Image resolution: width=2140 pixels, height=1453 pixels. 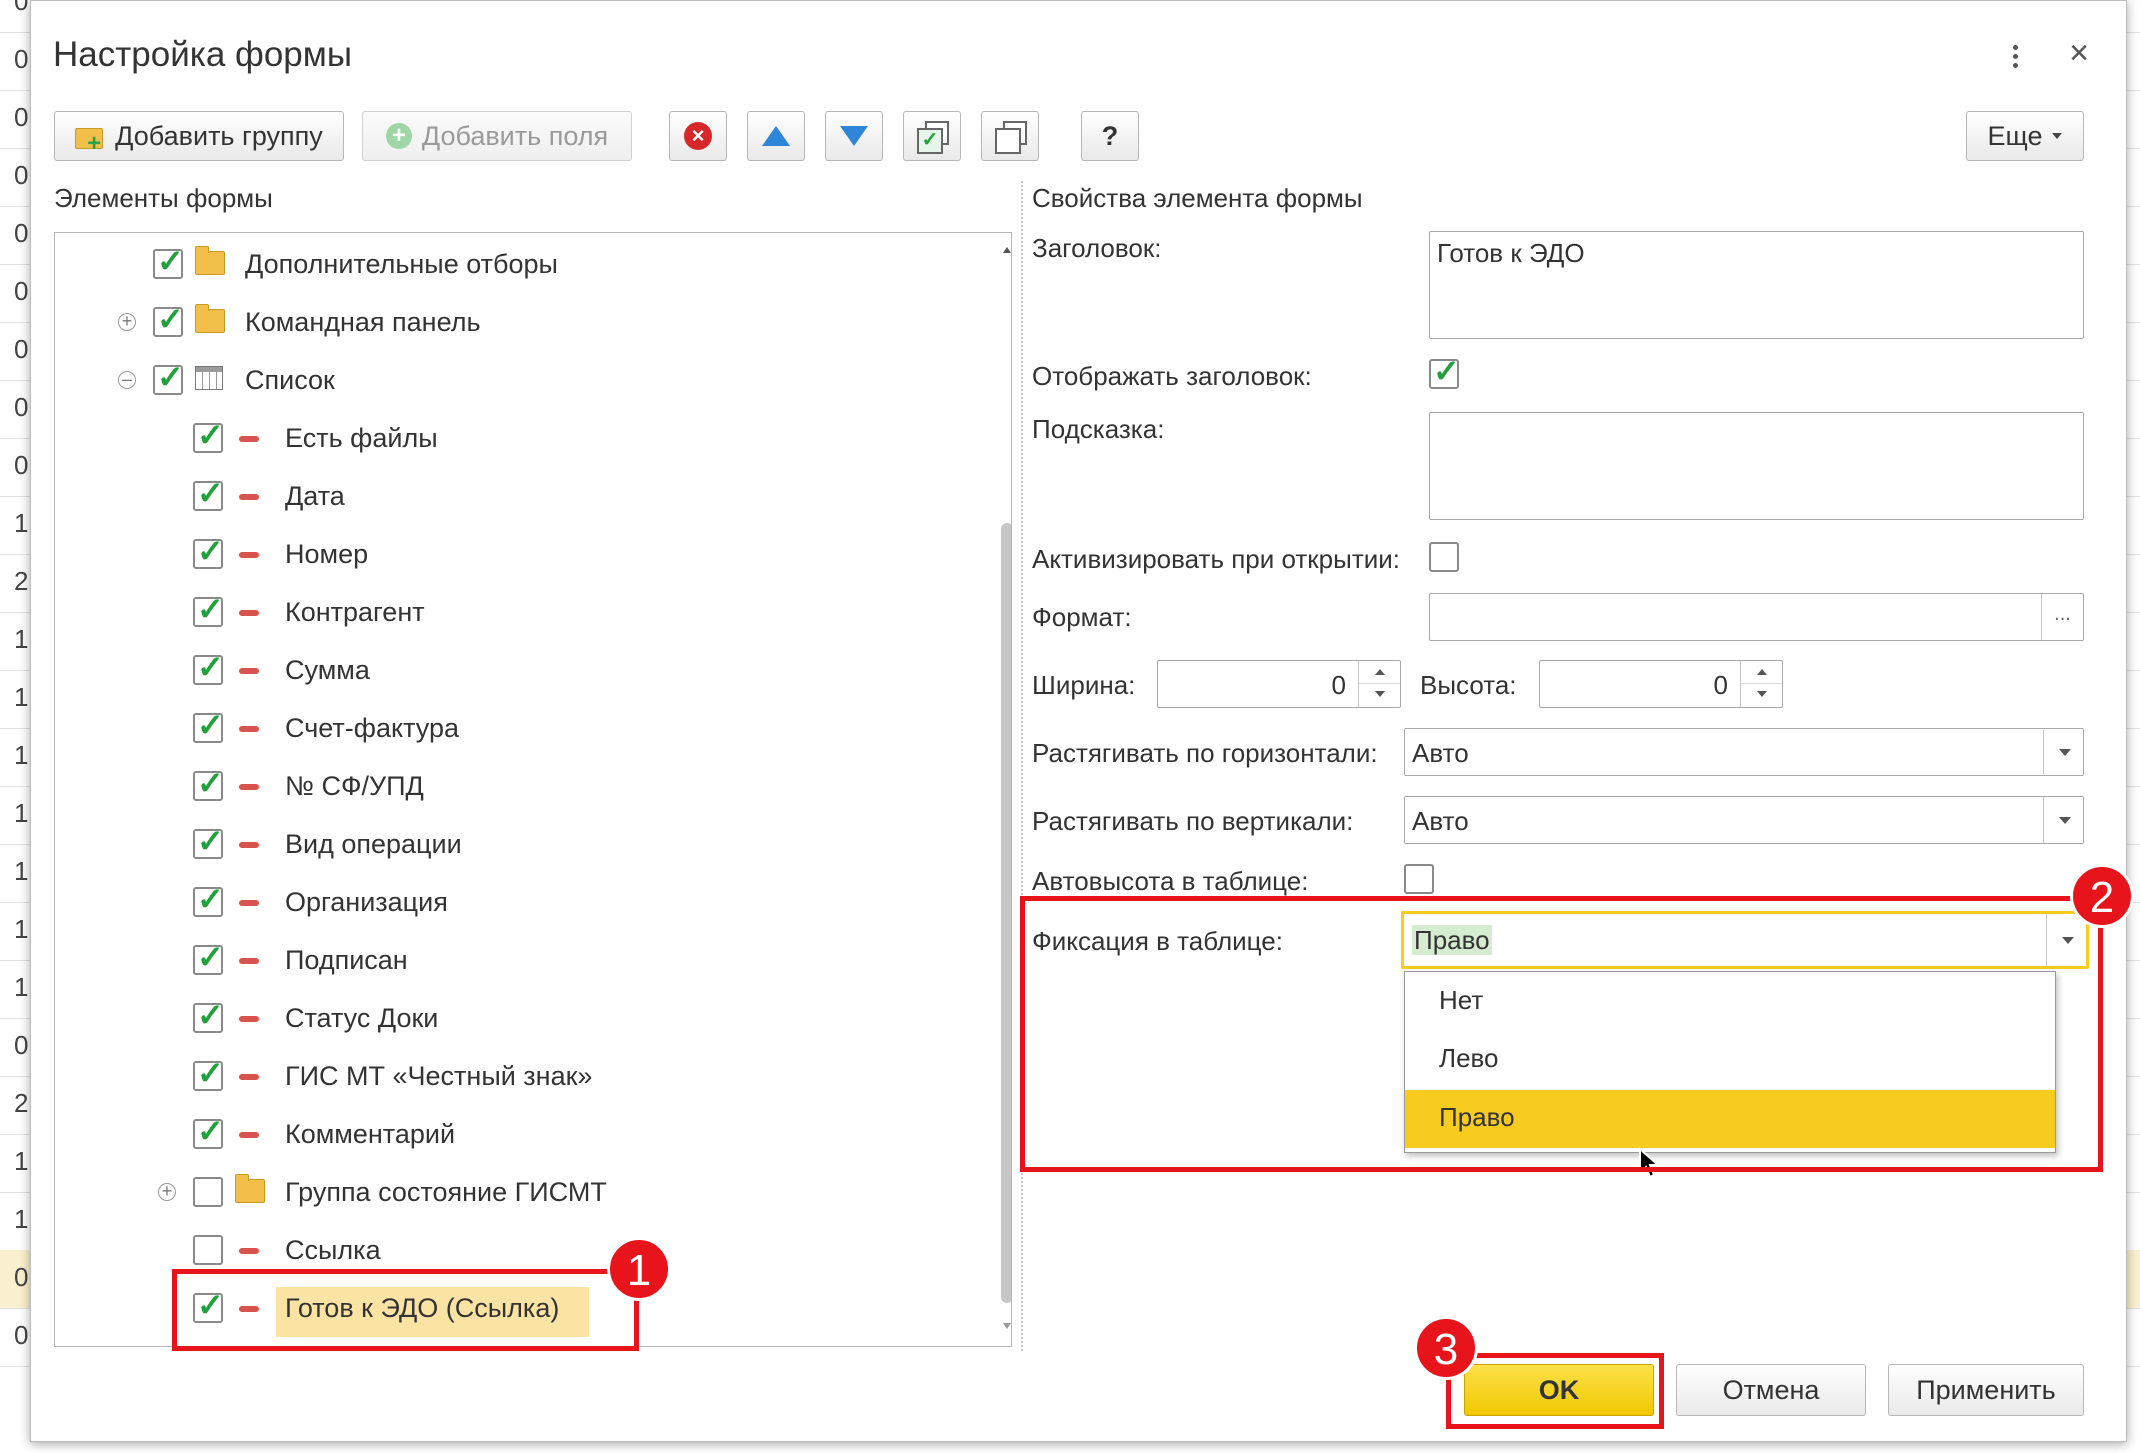 What do you see at coordinates (1444, 557) in the screenshot?
I see `activate-on-open-checkbox` at bounding box center [1444, 557].